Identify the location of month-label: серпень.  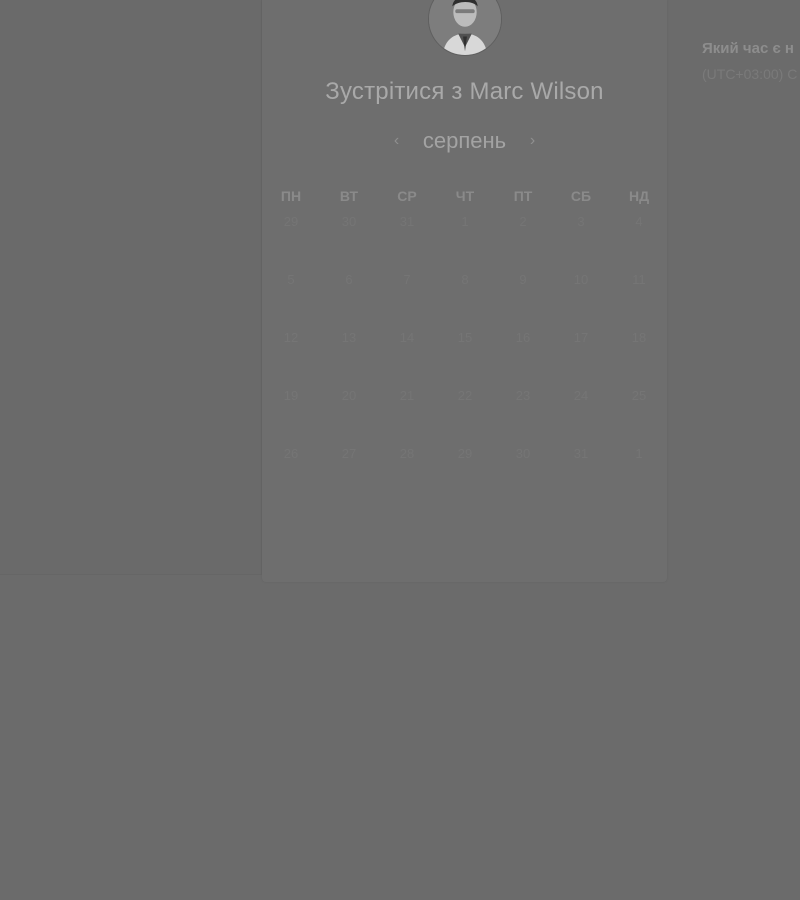
(464, 140).